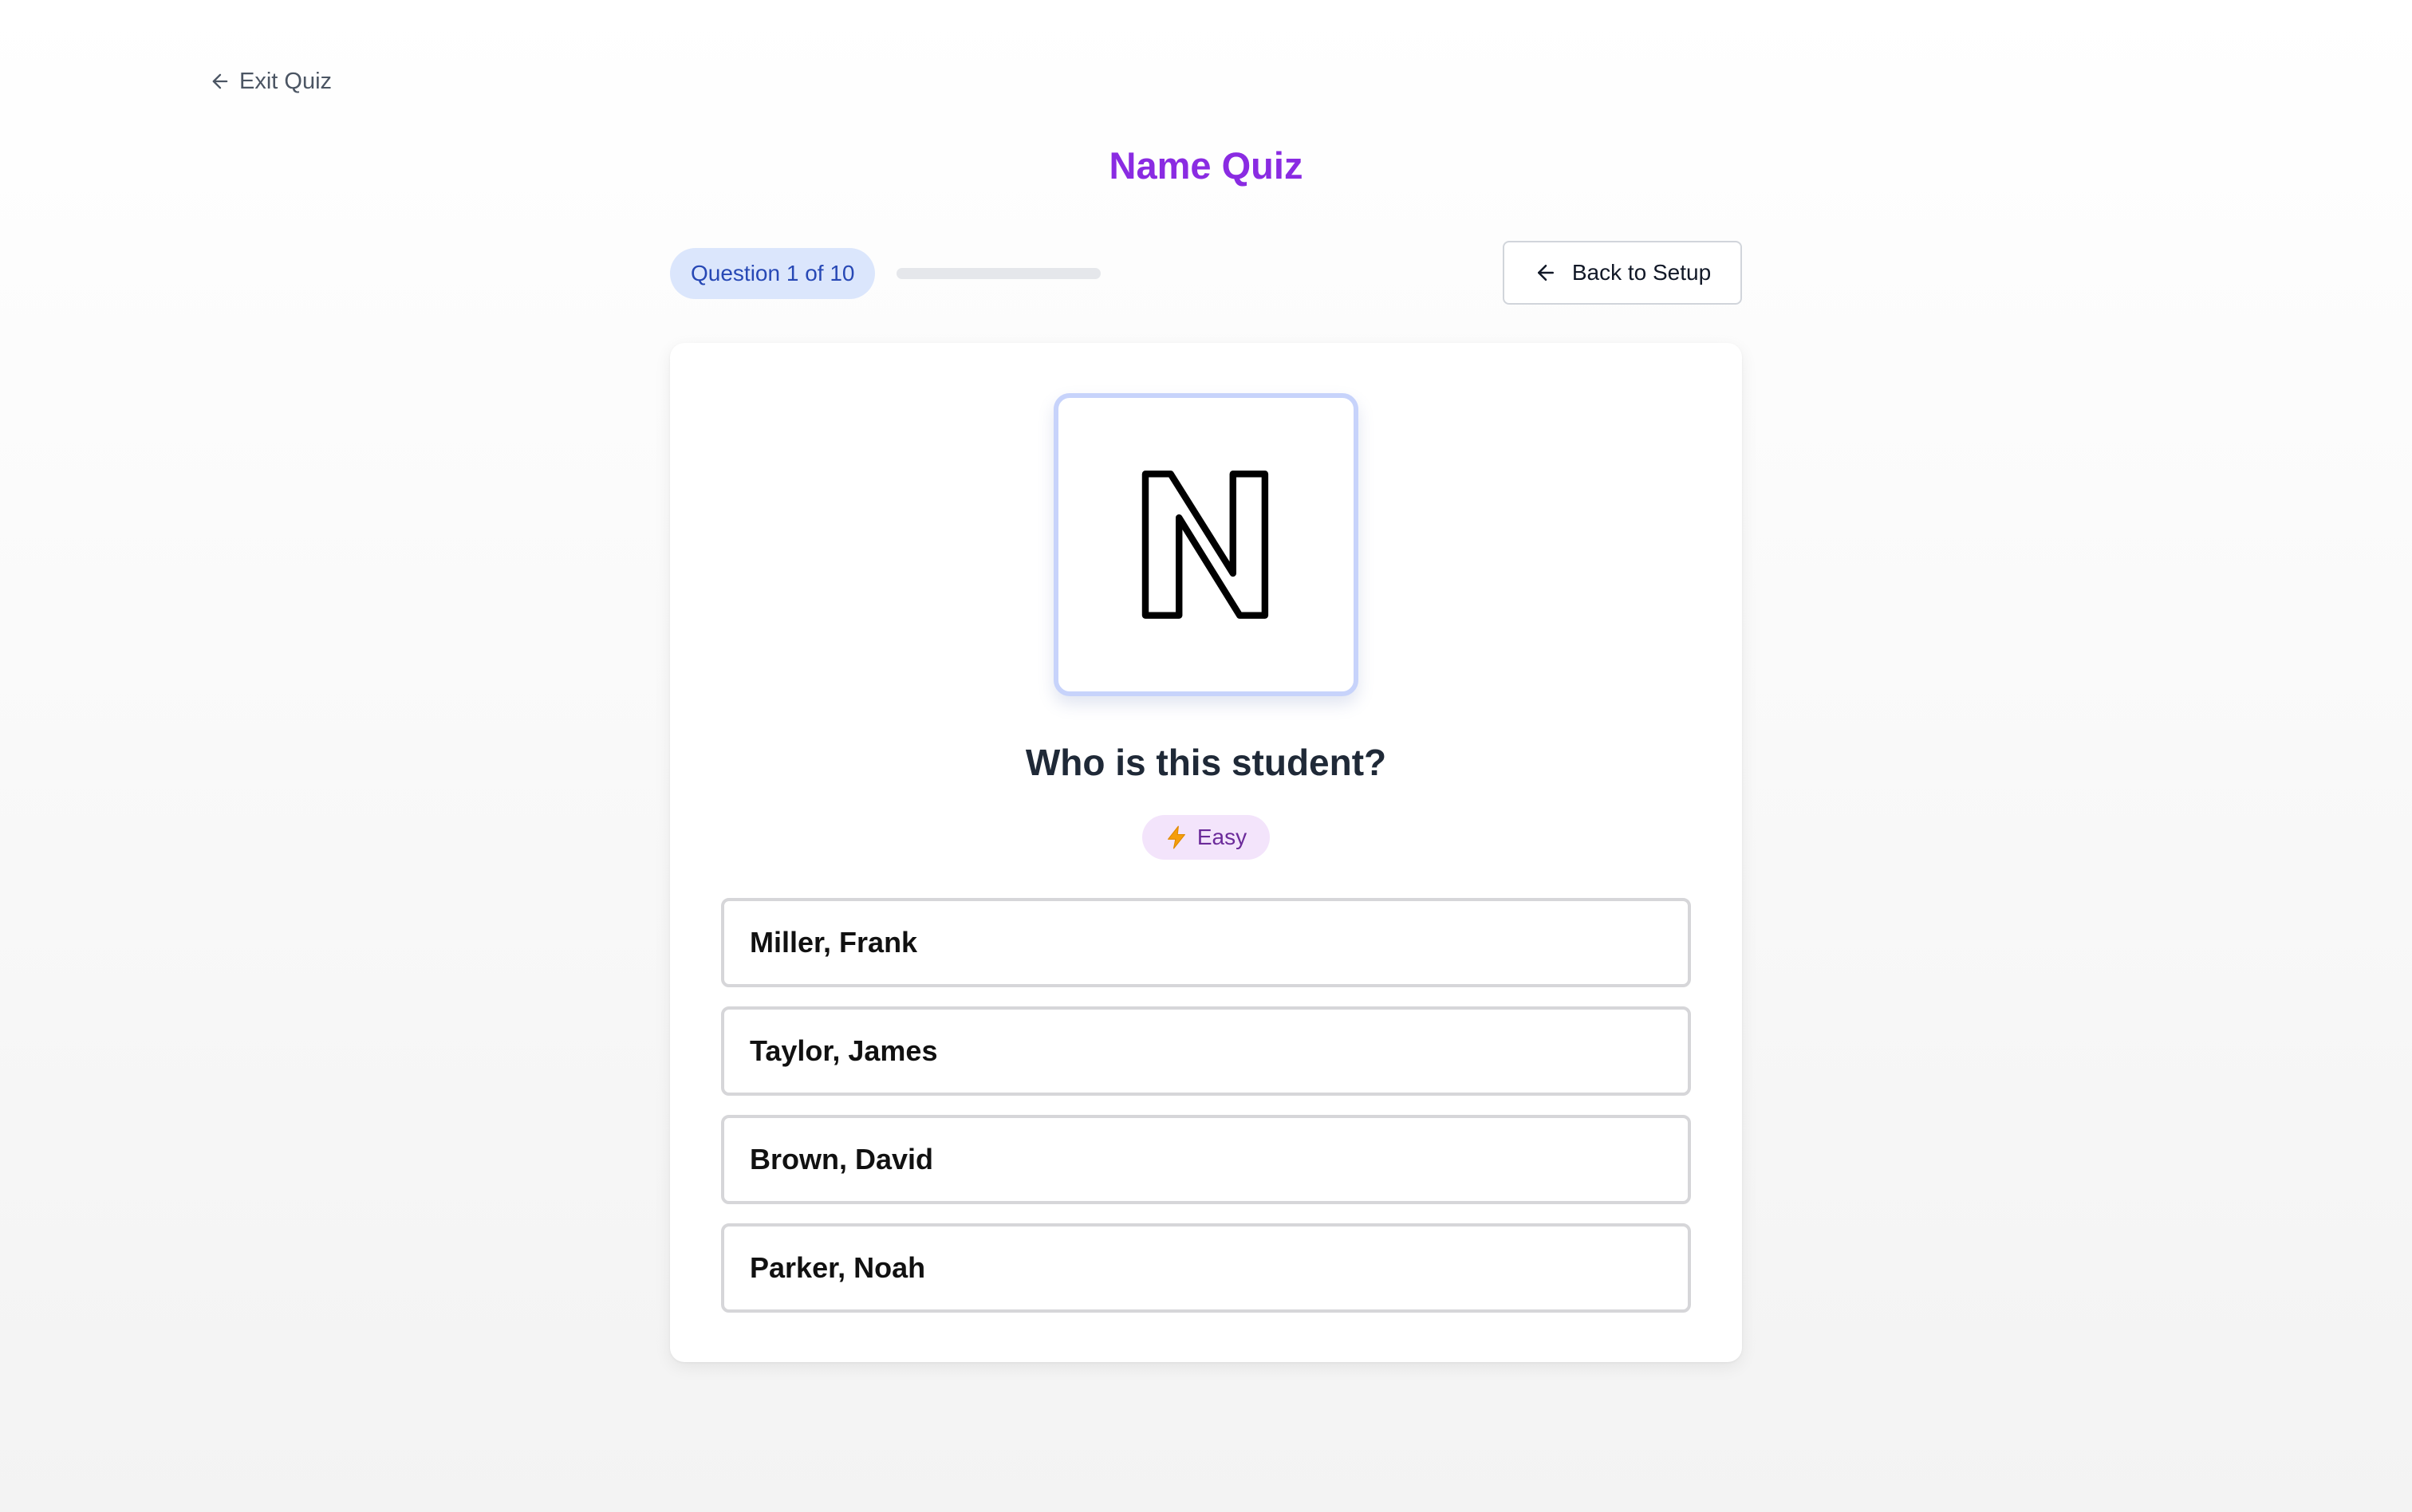 The width and height of the screenshot is (2412, 1512). Describe the element at coordinates (1206, 762) in the screenshot. I see `question-prompt: Who is this student?` at that location.